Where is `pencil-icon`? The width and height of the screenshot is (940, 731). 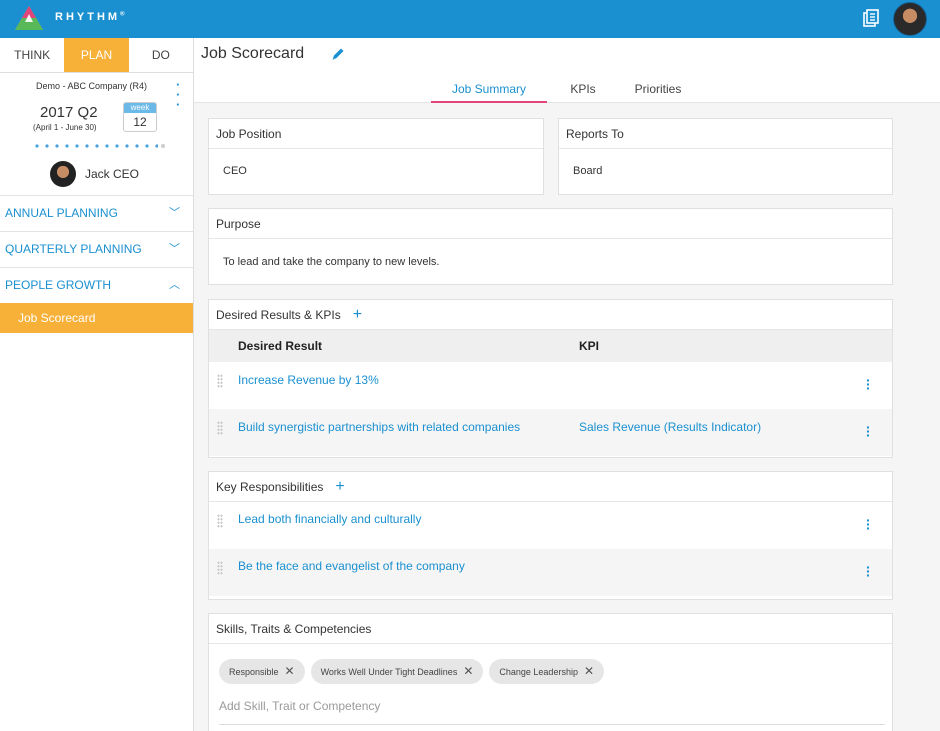 pencil-icon is located at coordinates (338, 54).